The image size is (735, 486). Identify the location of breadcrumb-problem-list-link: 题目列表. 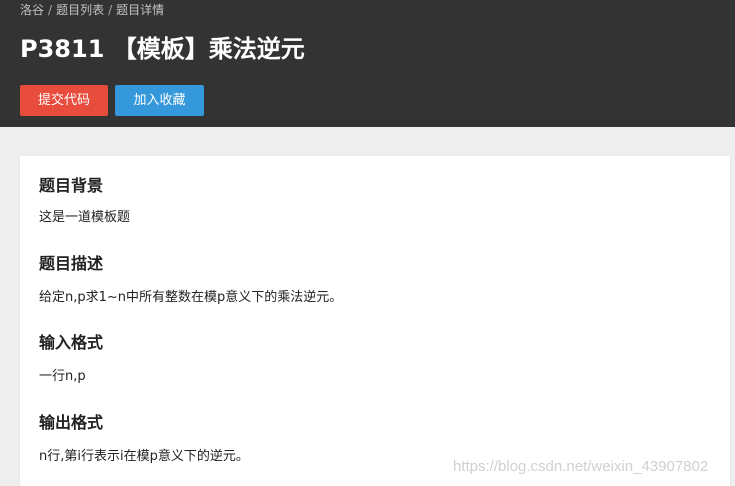
(80, 10).